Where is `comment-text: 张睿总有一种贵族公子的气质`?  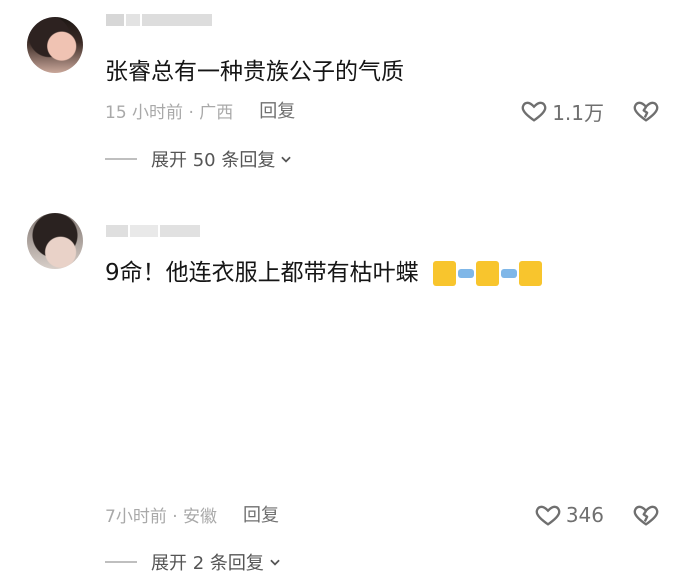
comment-text: 张睿总有一种贵族公子的气质 is located at coordinates (254, 72).